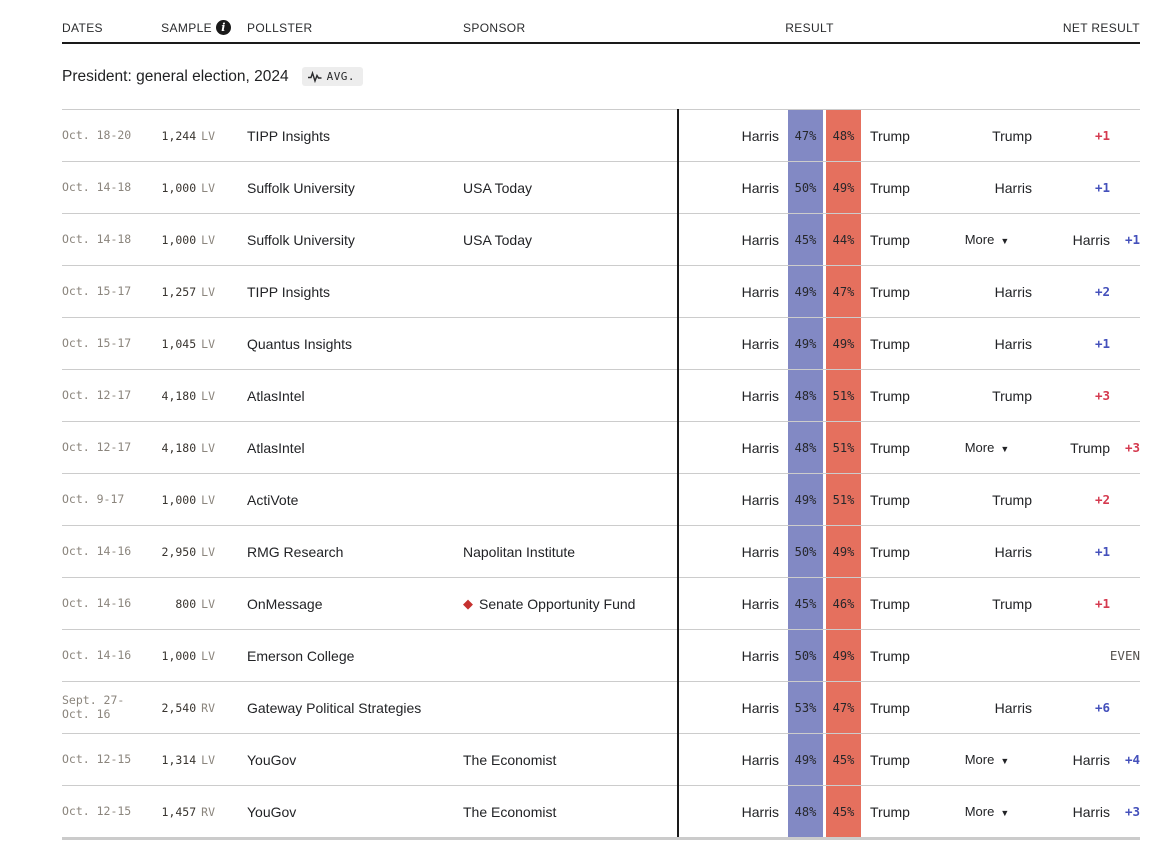  What do you see at coordinates (678, 473) in the screenshot?
I see `result-divider-line` at bounding box center [678, 473].